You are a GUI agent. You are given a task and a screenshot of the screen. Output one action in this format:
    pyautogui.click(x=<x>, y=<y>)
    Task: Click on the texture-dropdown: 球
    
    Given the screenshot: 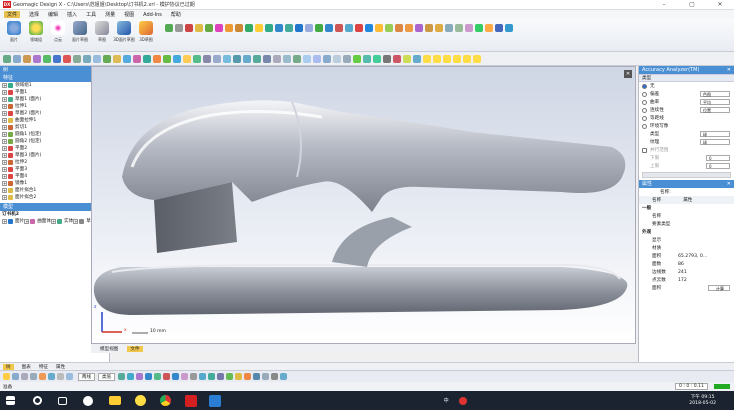 What is the action you would take?
    pyautogui.click(x=715, y=142)
    